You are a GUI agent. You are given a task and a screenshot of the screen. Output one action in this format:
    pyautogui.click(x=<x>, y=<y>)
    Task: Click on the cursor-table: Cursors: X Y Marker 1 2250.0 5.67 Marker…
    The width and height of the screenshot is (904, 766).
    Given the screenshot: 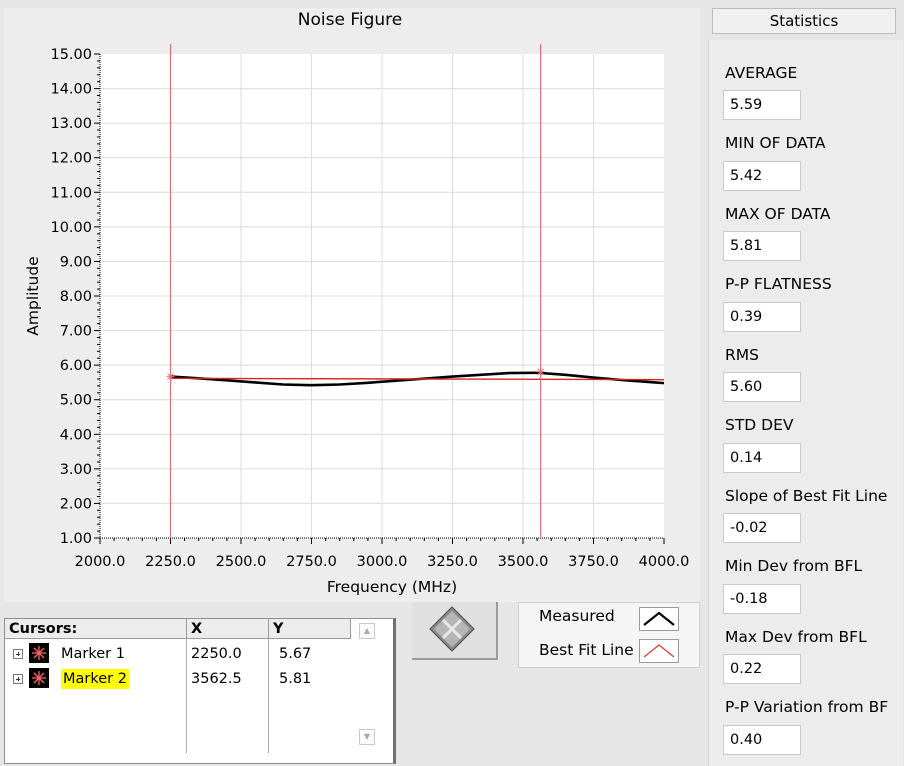 What is the action you would take?
    pyautogui.click(x=200, y=691)
    